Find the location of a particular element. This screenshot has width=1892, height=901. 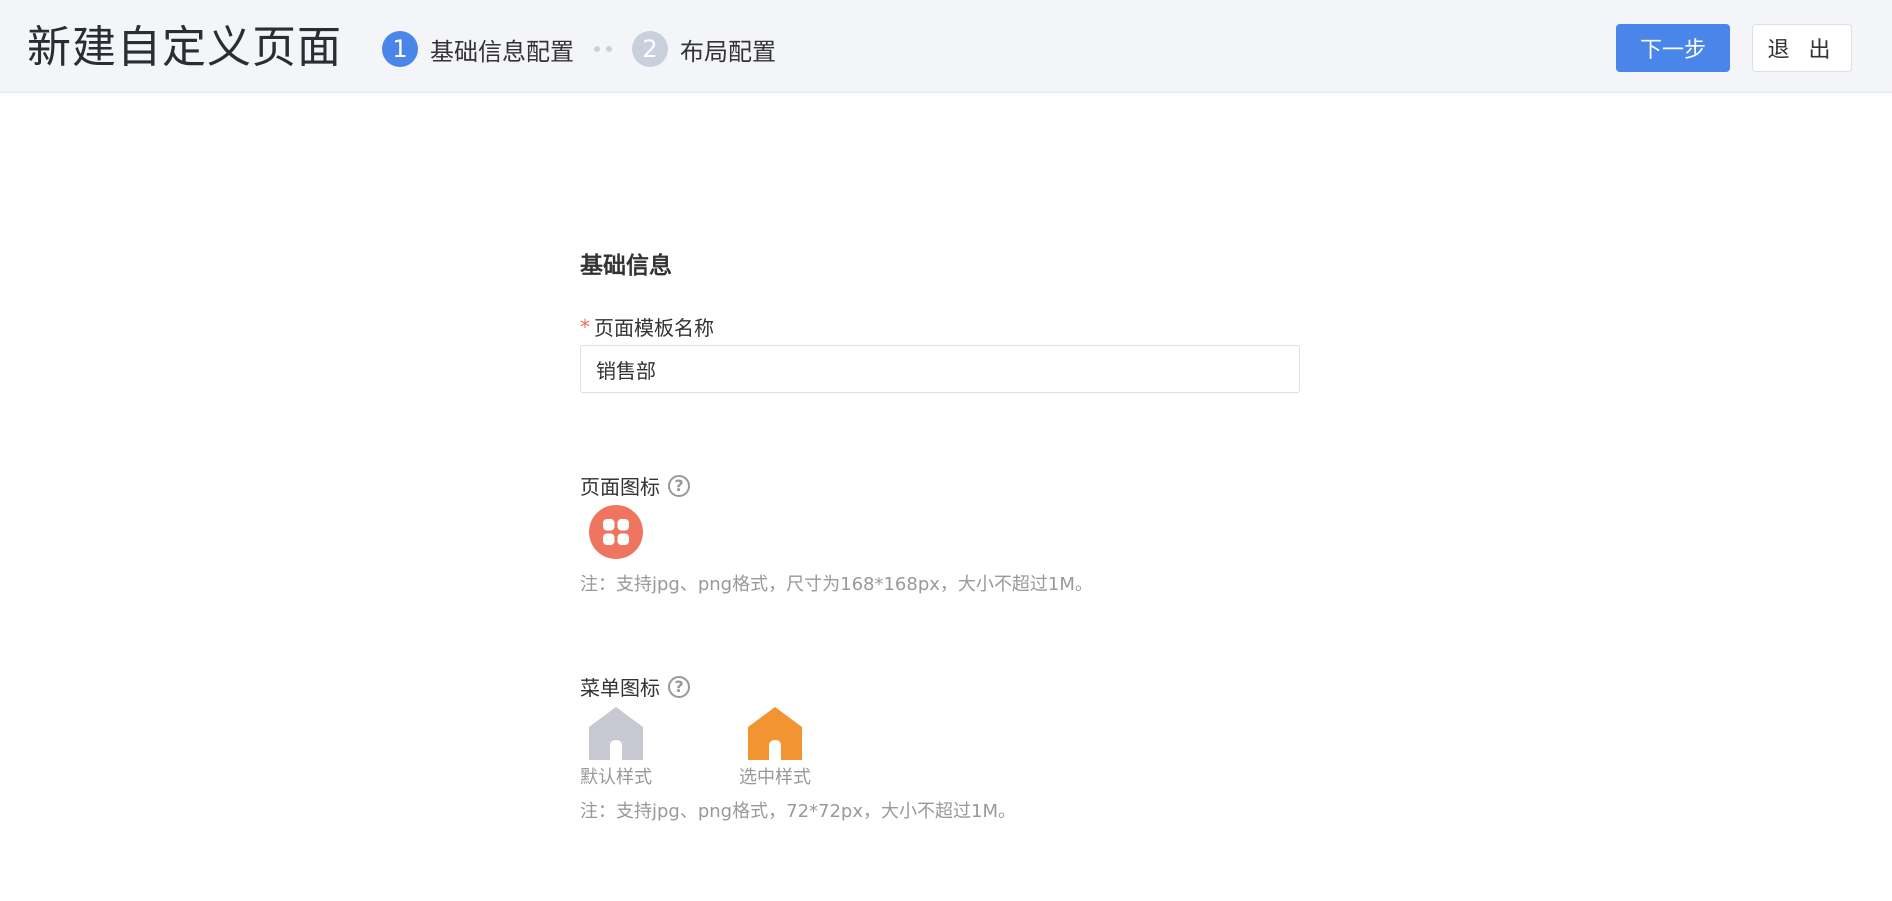

template-name-label: * 页面模板名称 is located at coordinates (647, 326).